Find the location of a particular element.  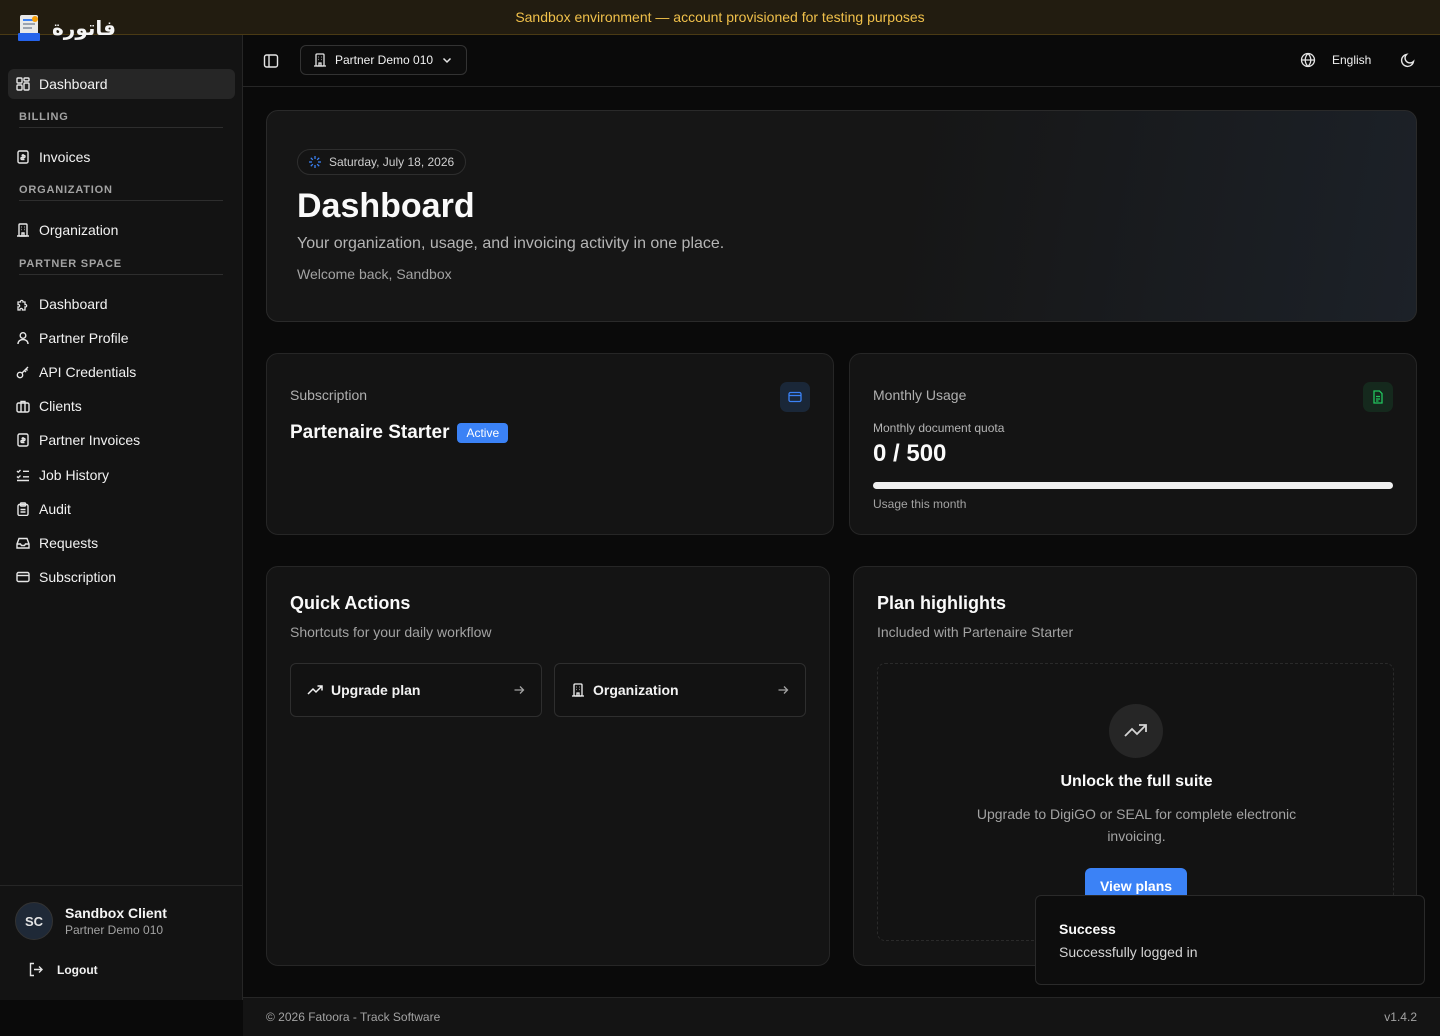

sidebar-item-partner-invoices: Partner Invoices is located at coordinates (121, 440).